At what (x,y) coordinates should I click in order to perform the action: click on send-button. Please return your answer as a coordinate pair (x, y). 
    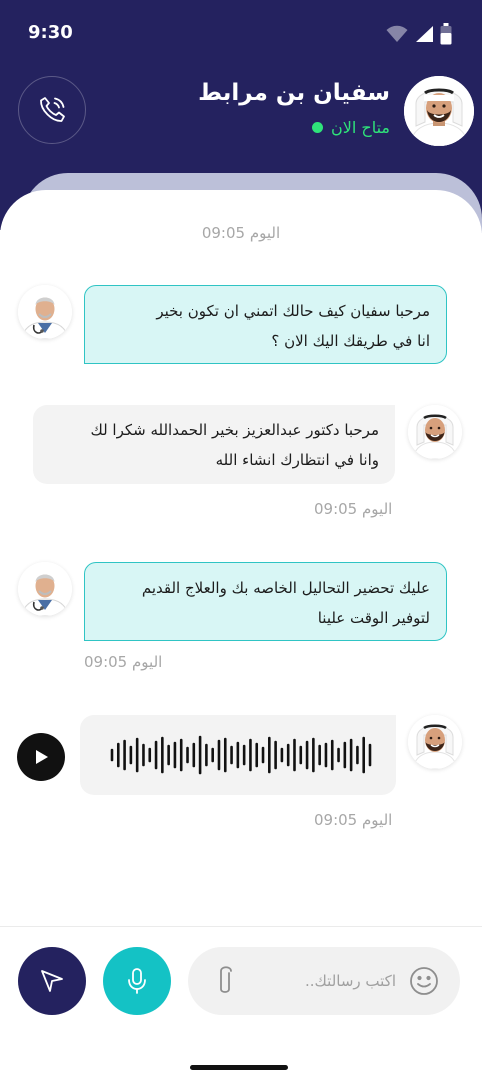
    Looking at the image, I should click on (52, 981).